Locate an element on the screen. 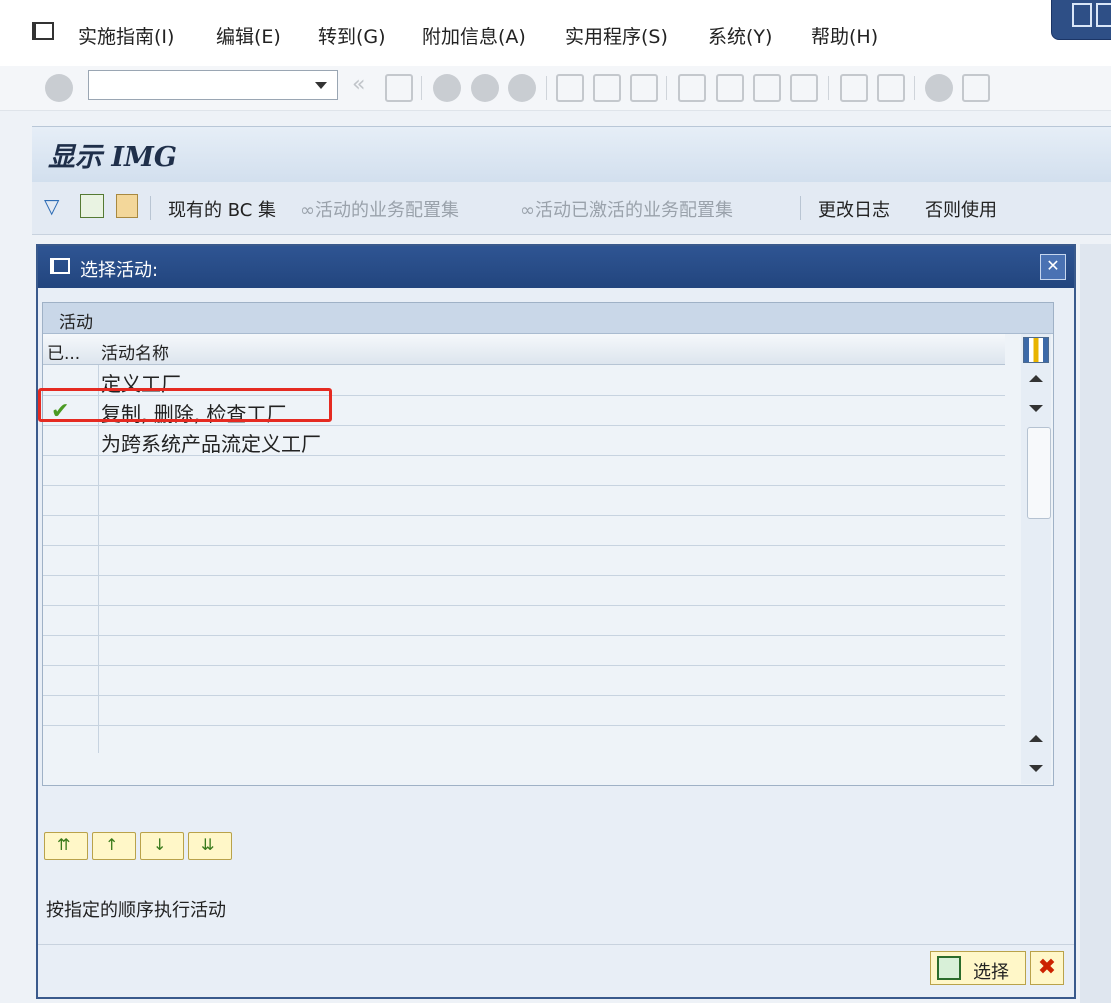  prev-page-icon is located at coordinates (730, 88).